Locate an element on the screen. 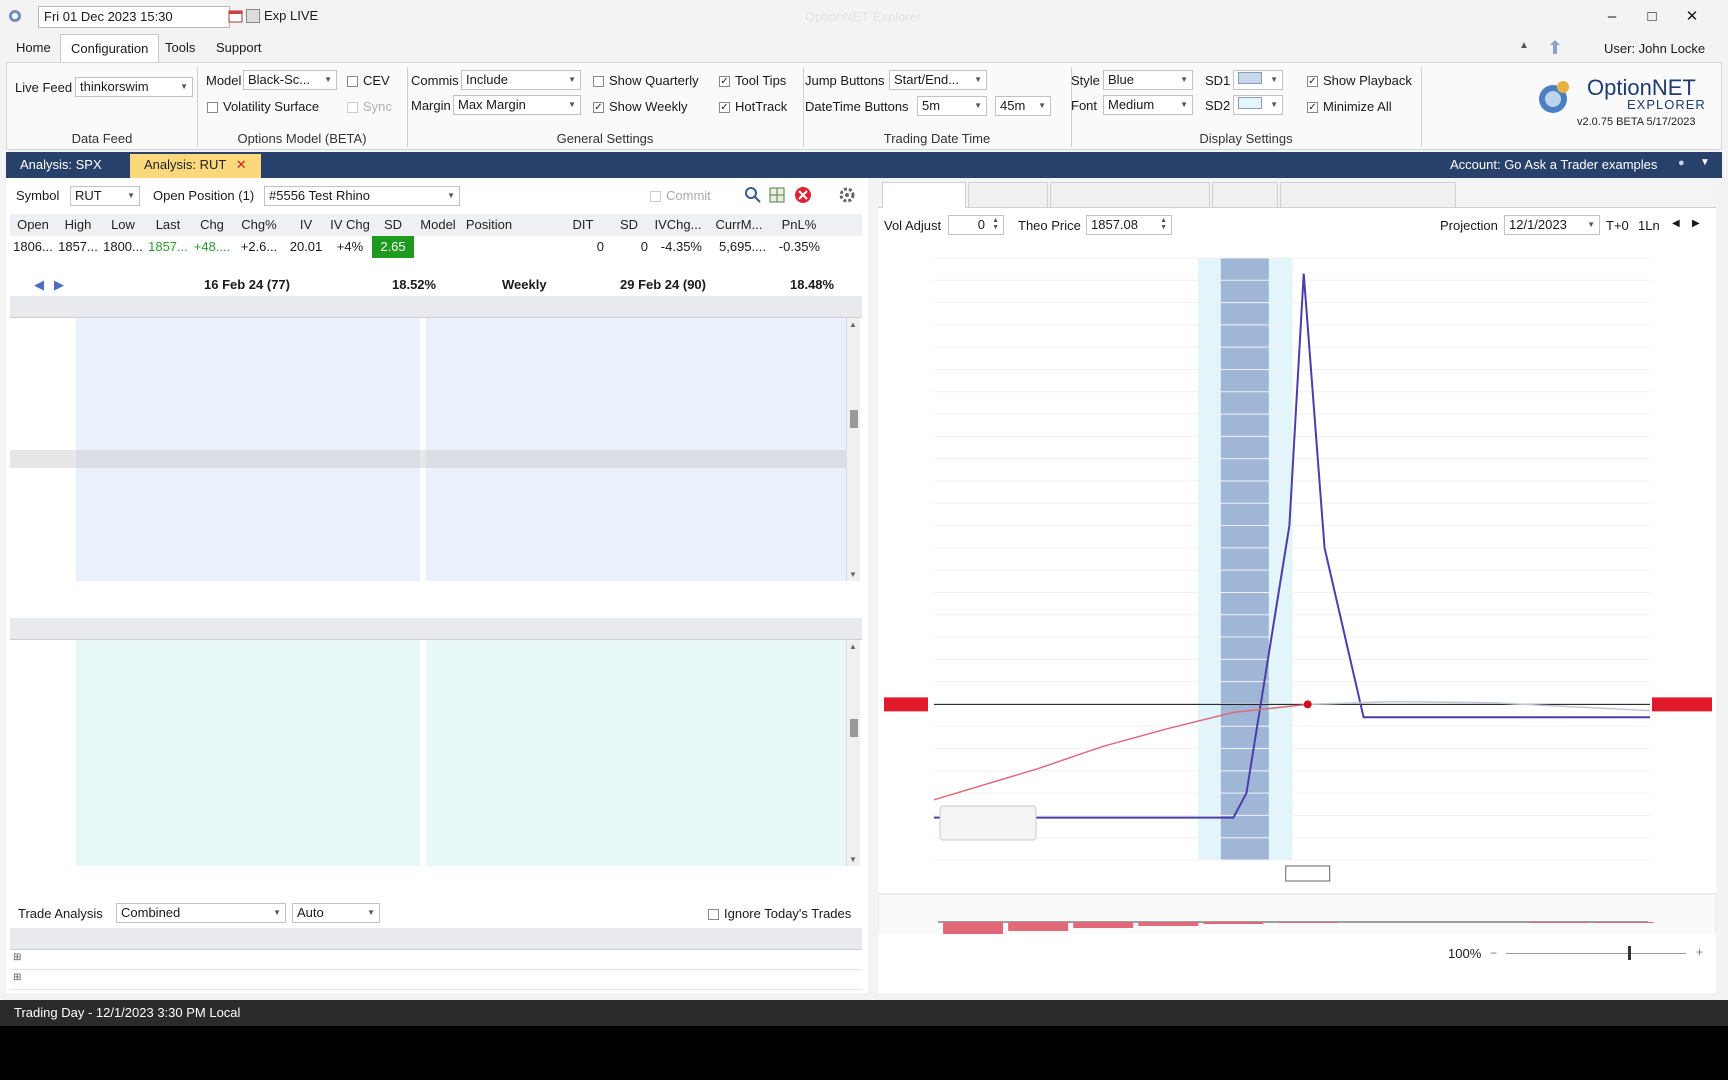  commis-select: Include ▼ is located at coordinates (521, 80).